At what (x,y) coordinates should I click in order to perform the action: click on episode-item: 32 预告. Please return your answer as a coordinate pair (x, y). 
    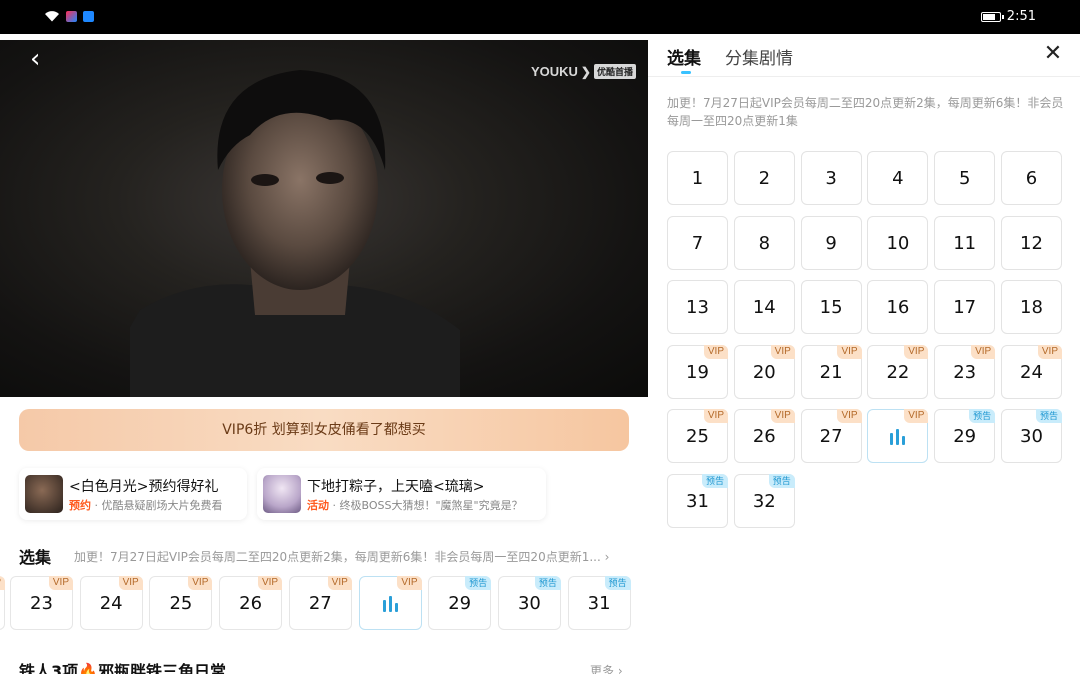
    Looking at the image, I should click on (764, 500).